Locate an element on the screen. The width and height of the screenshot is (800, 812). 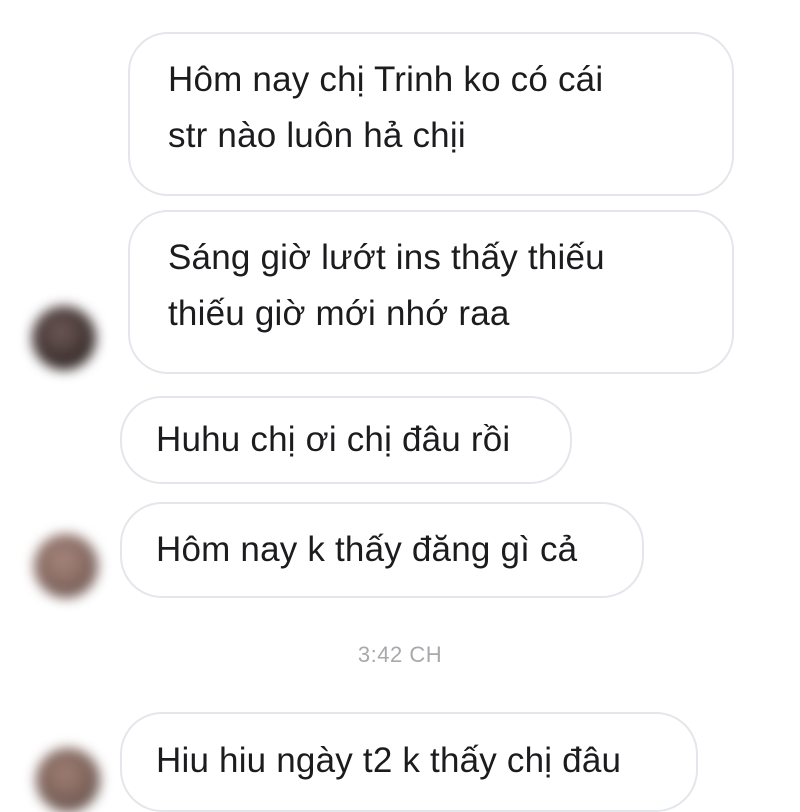
message-text: Hiu hiu ngày t2 k thấy chị đâu is located at coordinates (389, 760).